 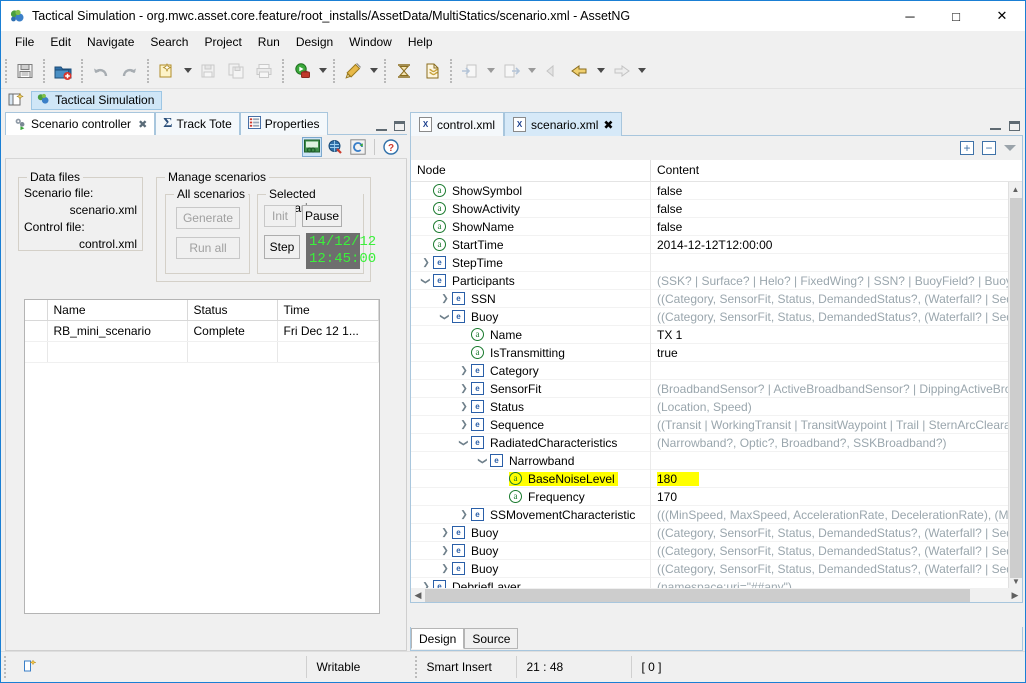 What do you see at coordinates (709, 191) in the screenshot?
I see `tree-row: a ShowSymbol false` at bounding box center [709, 191].